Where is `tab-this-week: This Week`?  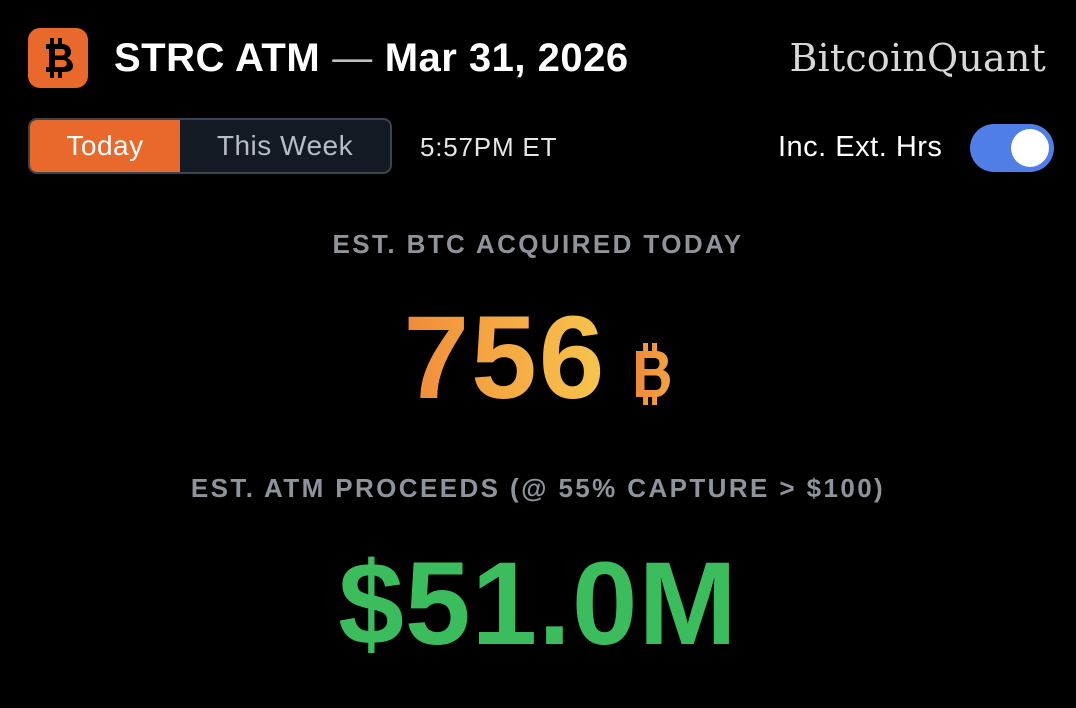
tab-this-week: This Week is located at coordinates (285, 146).